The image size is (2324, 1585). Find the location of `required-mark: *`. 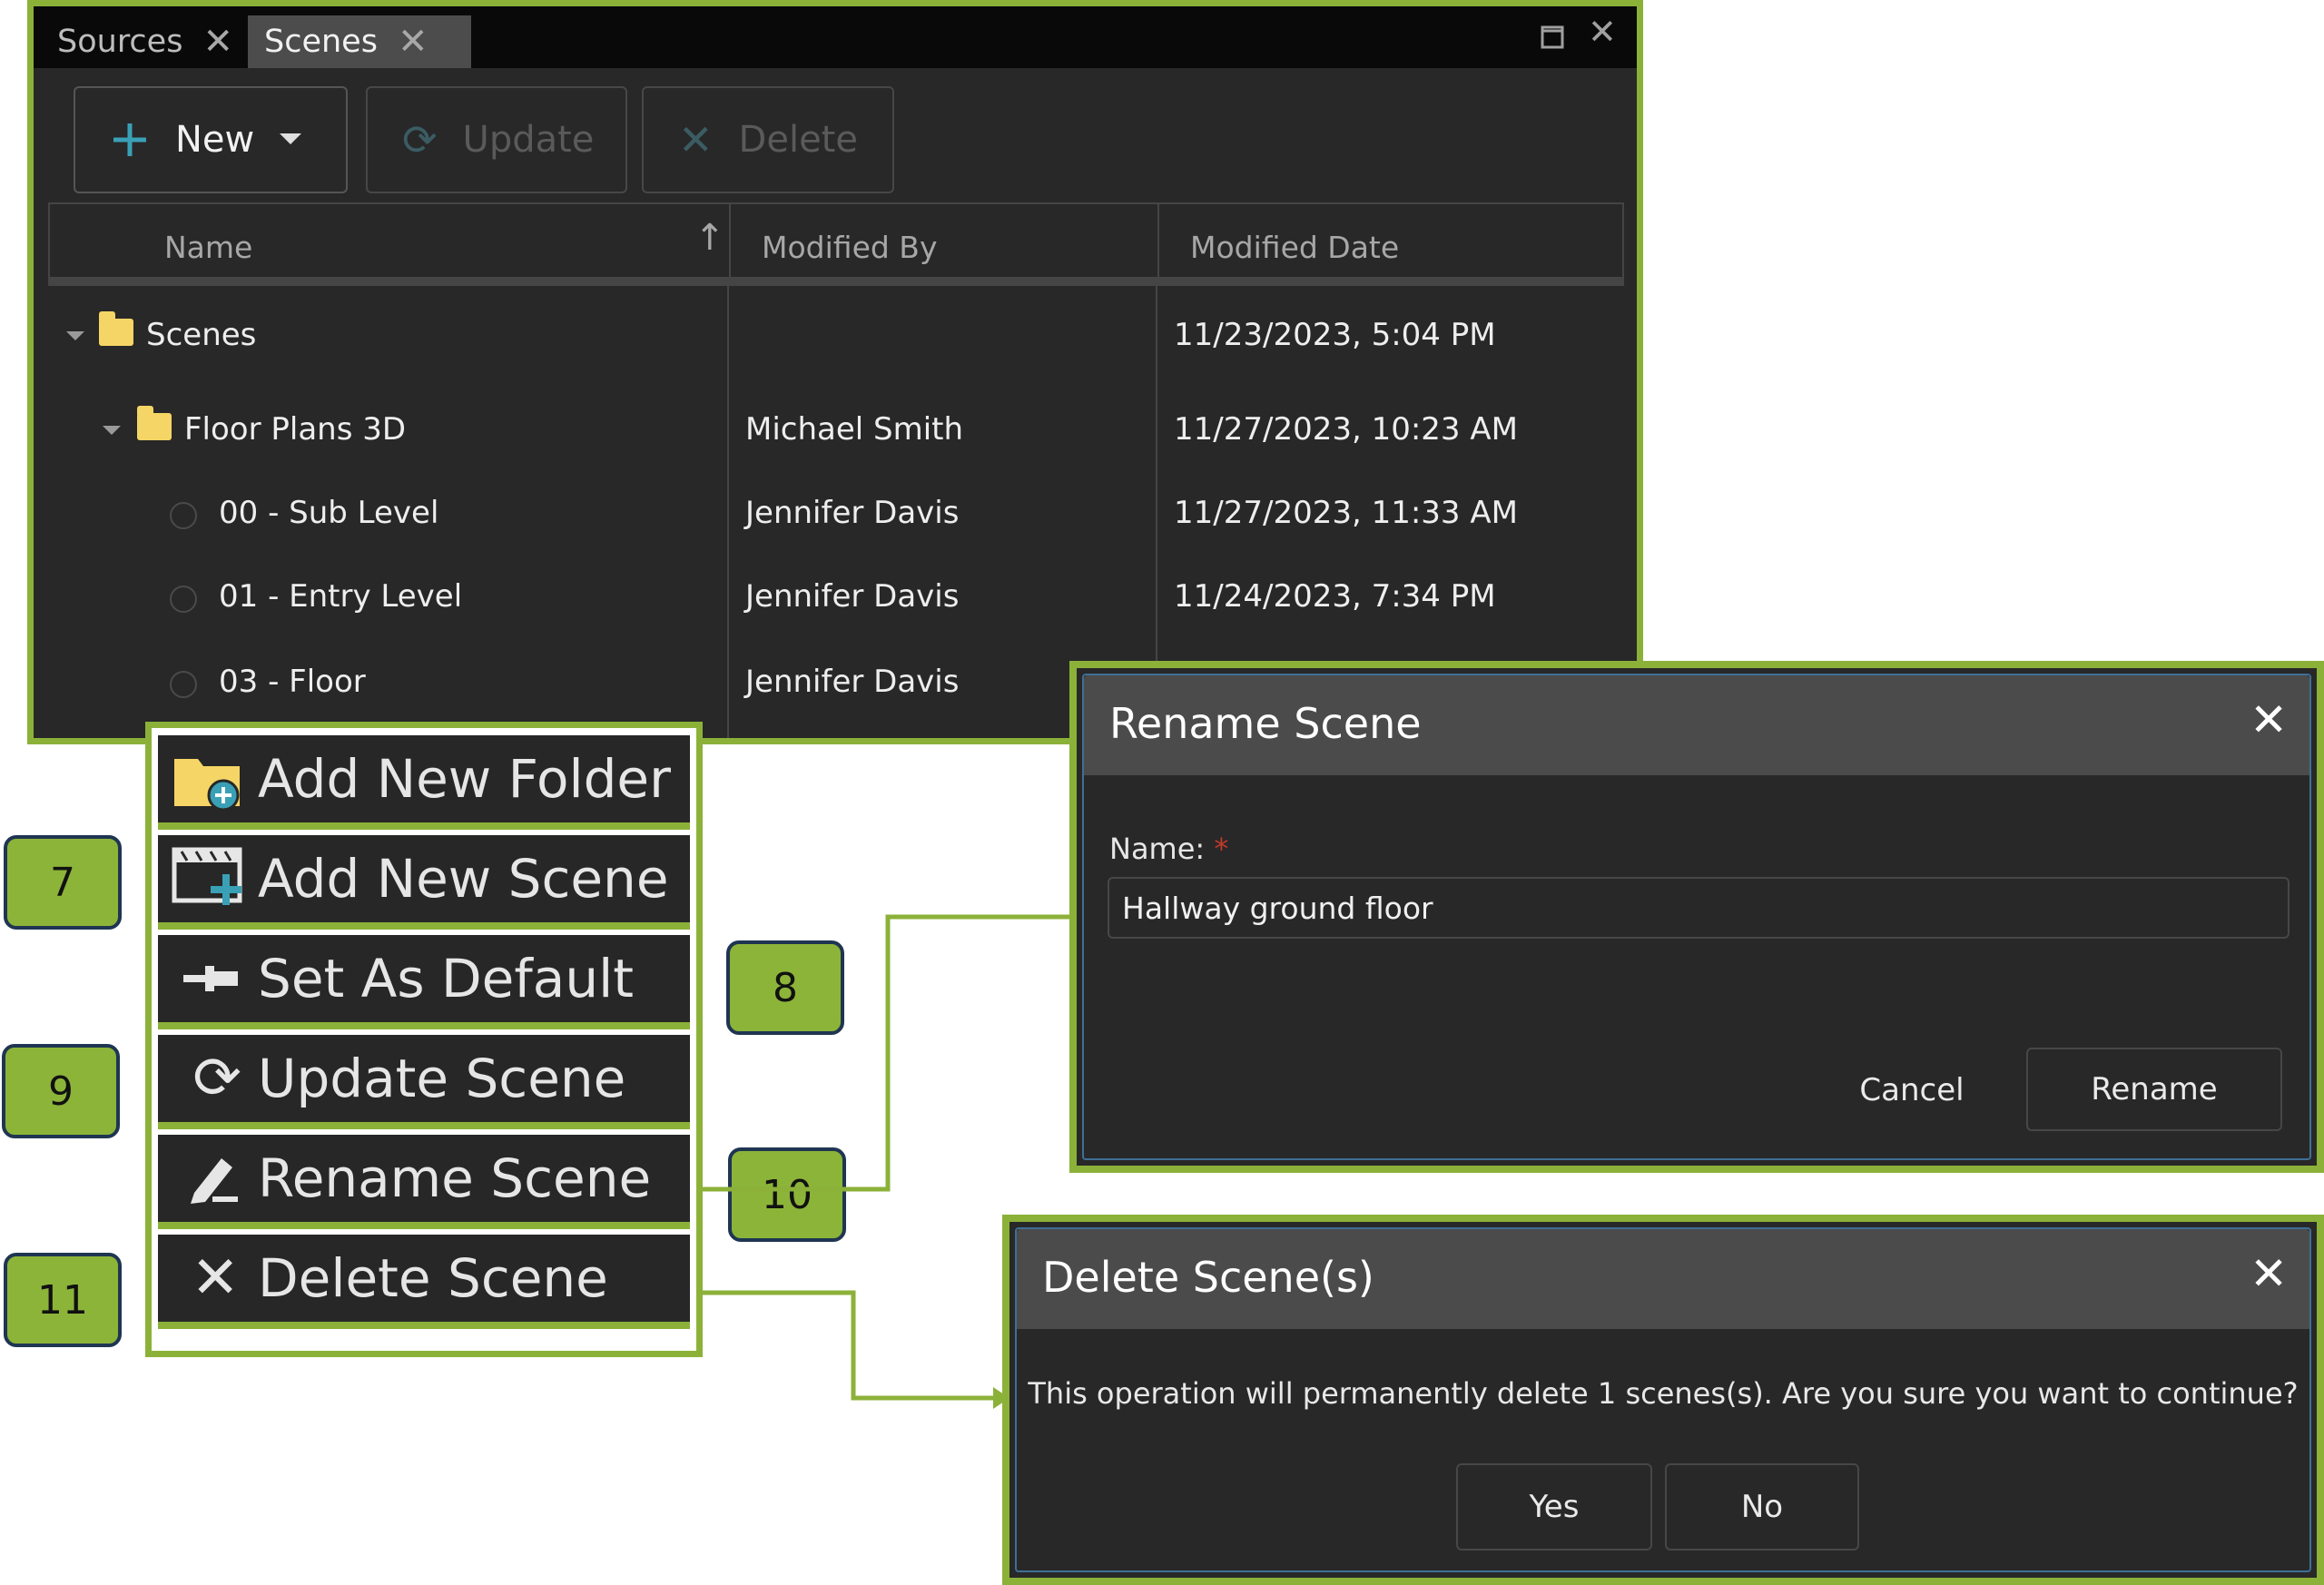

required-mark: * is located at coordinates (1221, 849).